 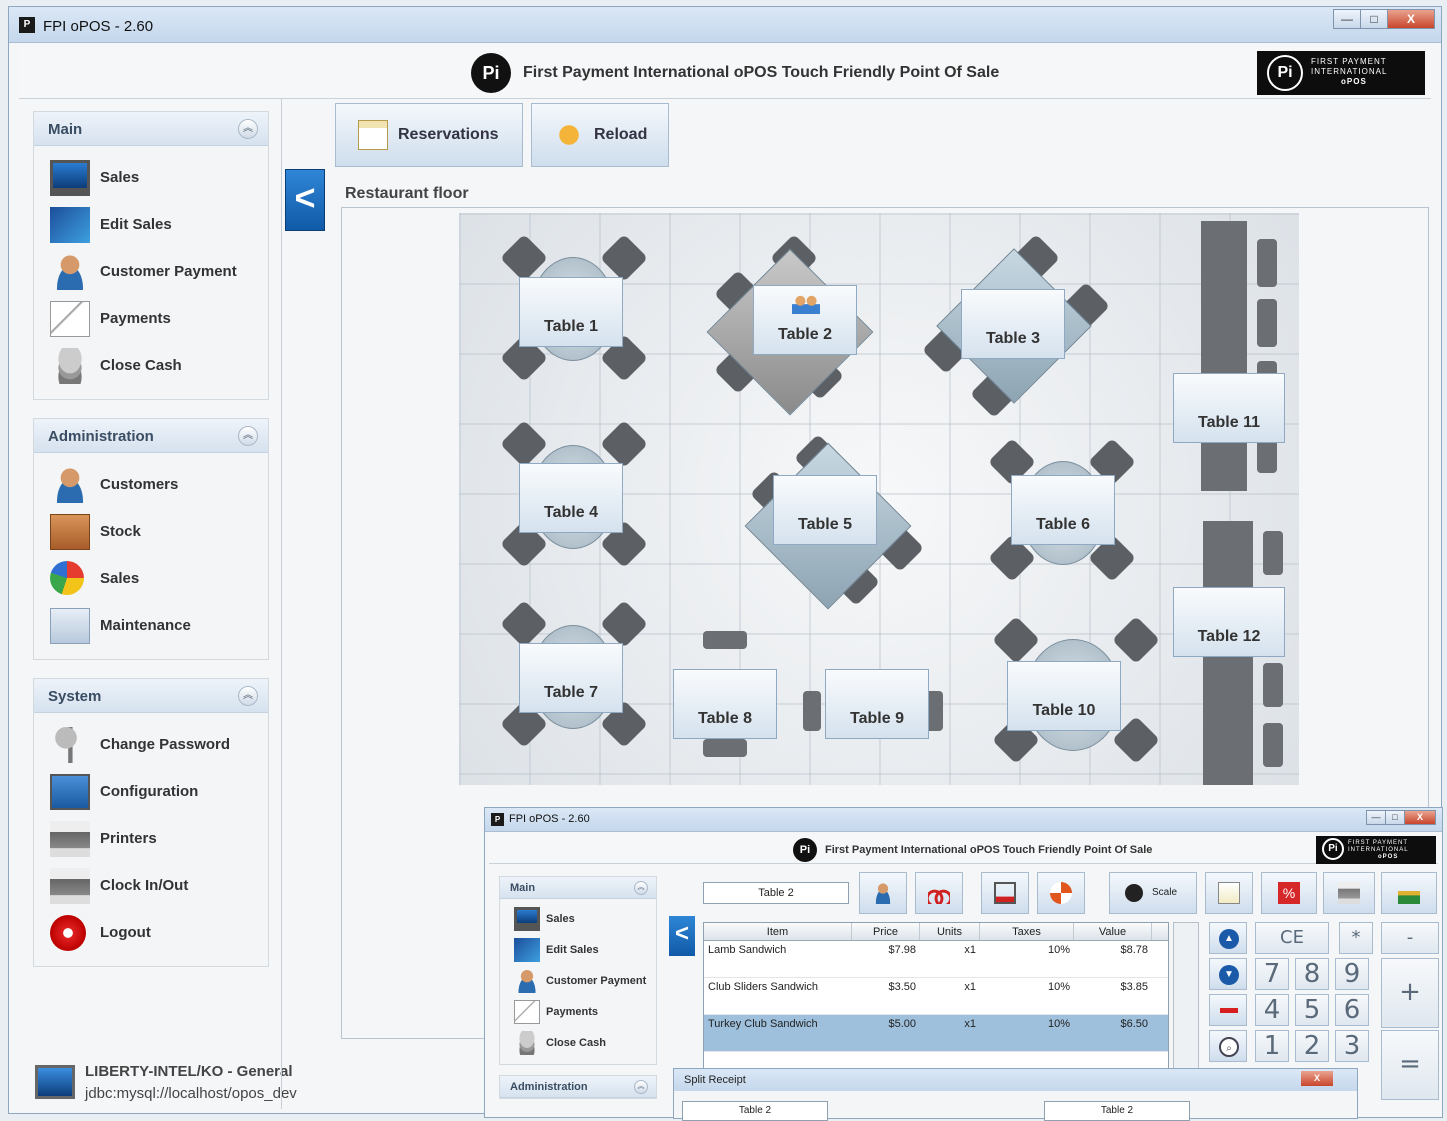 I want to click on cash-icon, so click(x=1409, y=893).